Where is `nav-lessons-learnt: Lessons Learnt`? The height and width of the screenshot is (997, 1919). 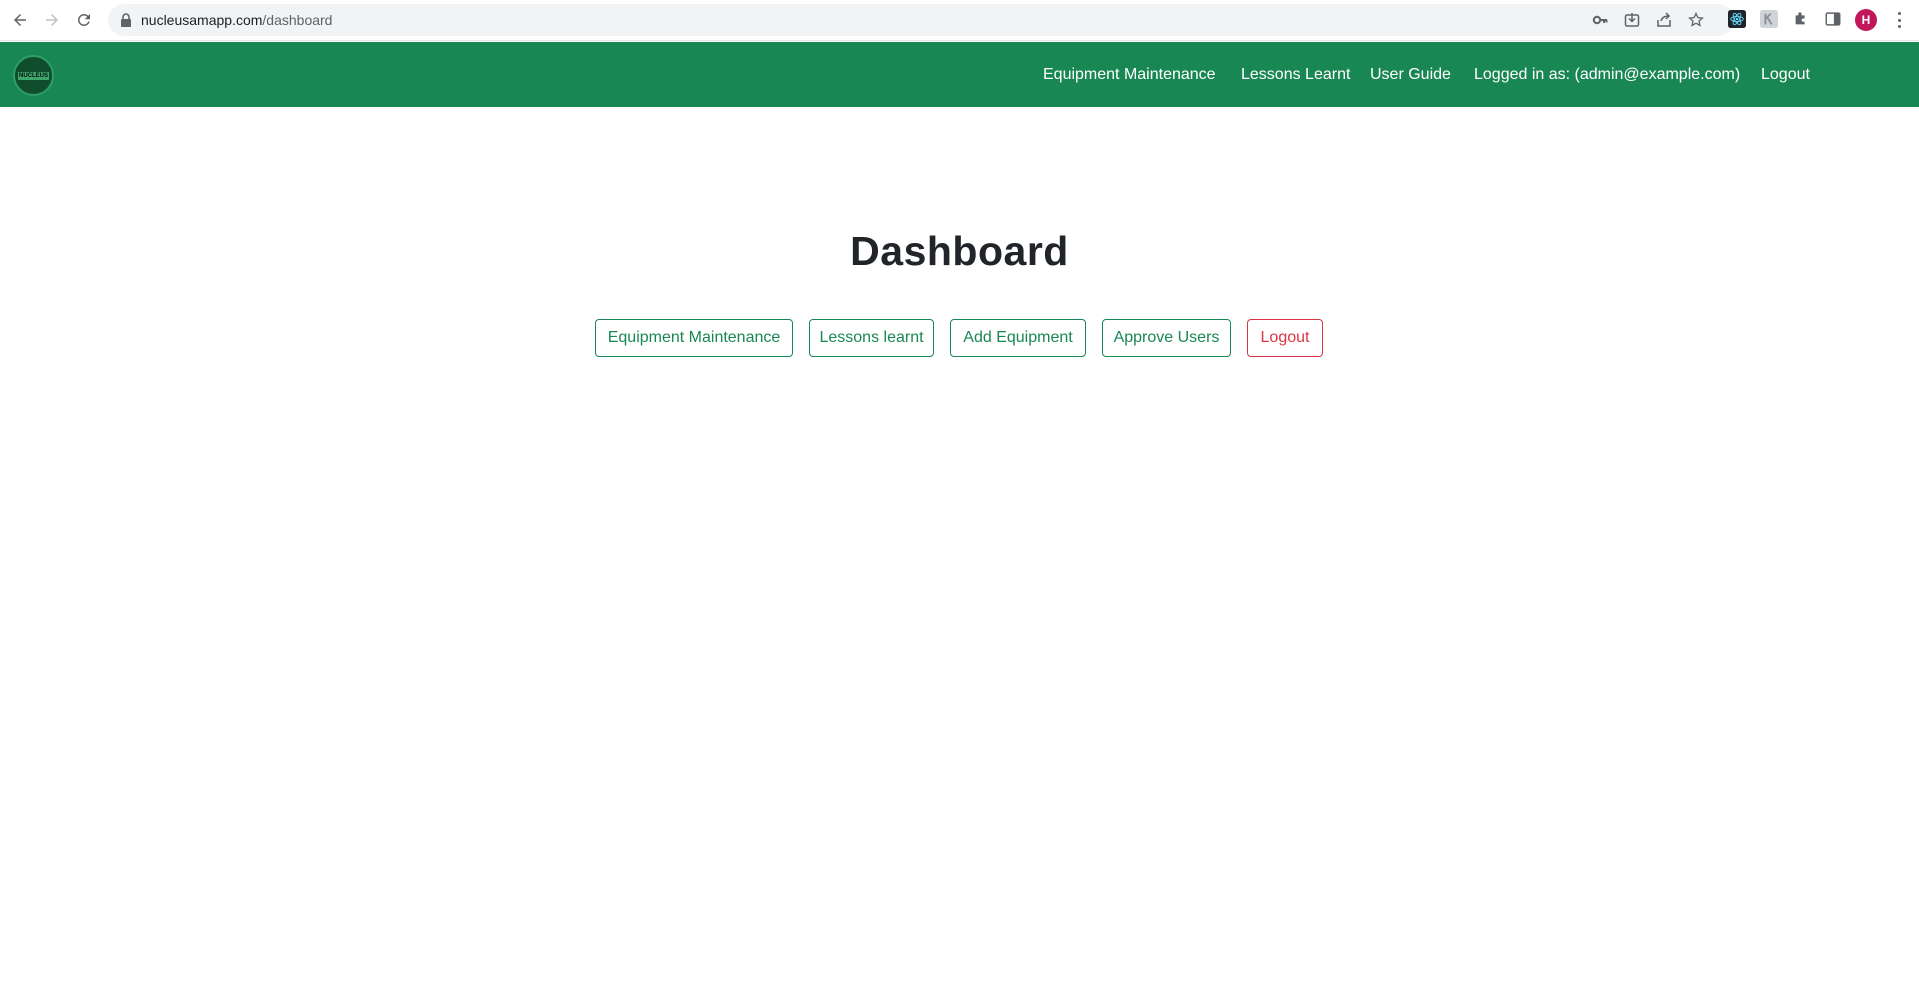 nav-lessons-learnt: Lessons Learnt is located at coordinates (1295, 74).